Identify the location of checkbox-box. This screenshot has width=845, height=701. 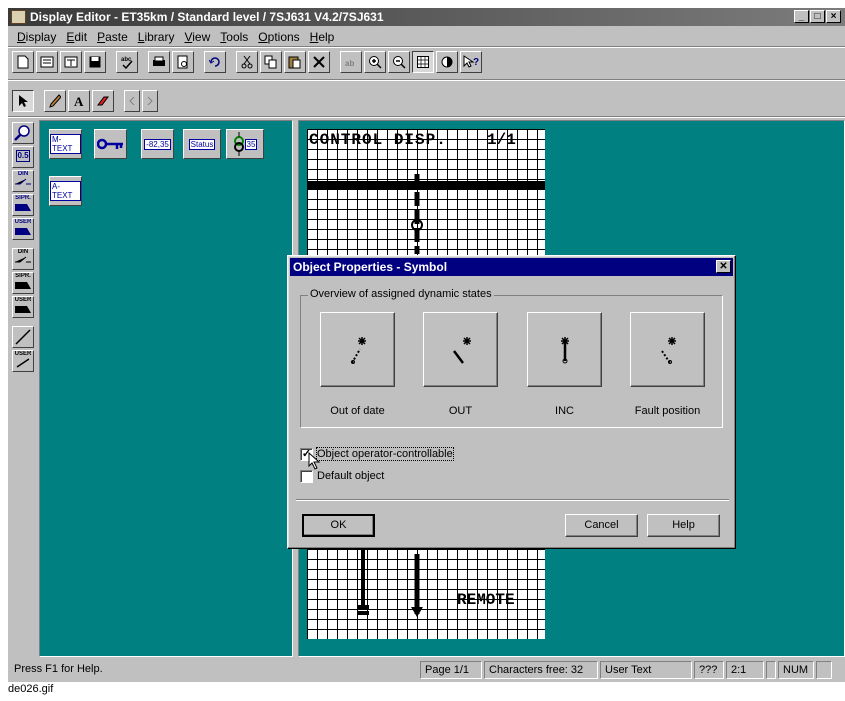
(306, 476).